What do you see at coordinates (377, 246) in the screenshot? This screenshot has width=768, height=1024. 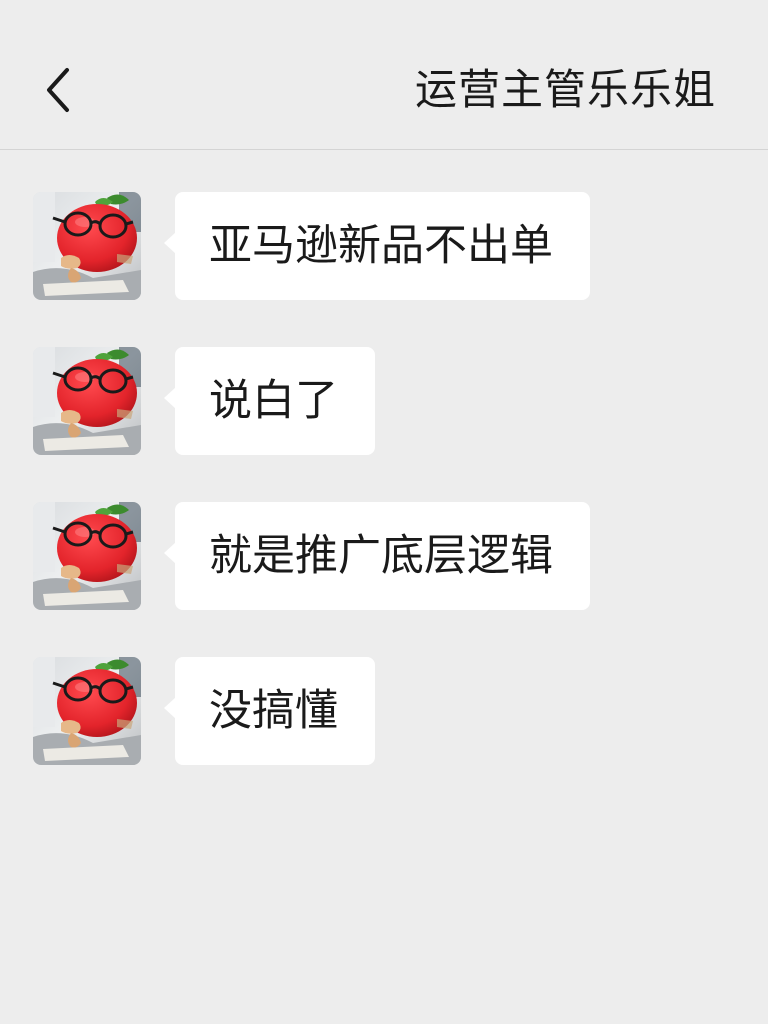 I see `message-bubble: 亚马逊新品不出单` at bounding box center [377, 246].